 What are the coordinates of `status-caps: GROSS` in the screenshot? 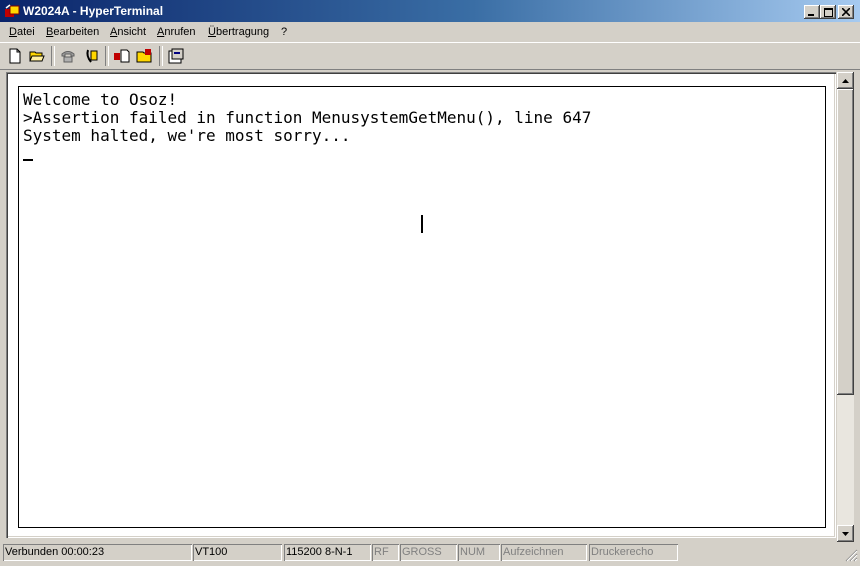 It's located at (428, 552).